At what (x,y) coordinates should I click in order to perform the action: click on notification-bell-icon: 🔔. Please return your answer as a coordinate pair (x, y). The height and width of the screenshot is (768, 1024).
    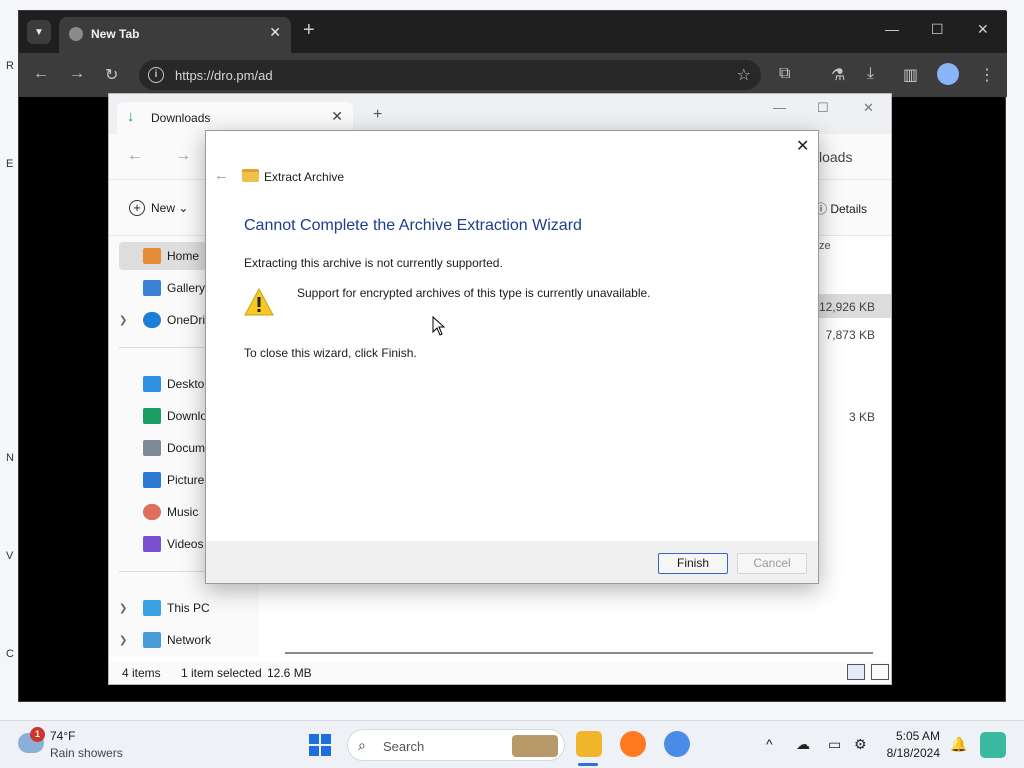
    Looking at the image, I should click on (958, 744).